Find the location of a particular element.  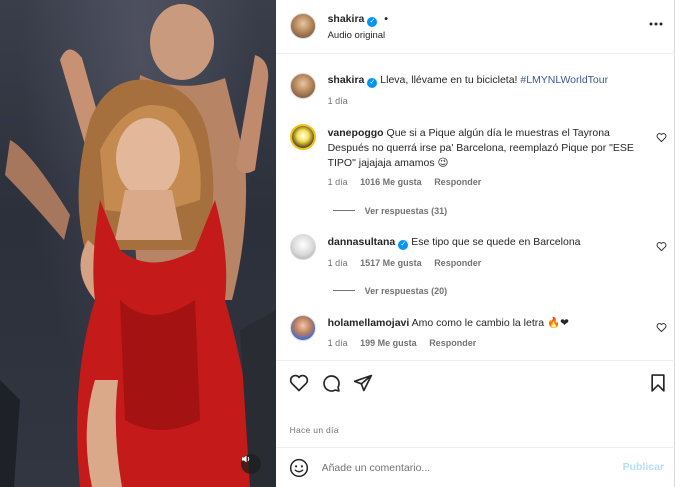

comment-composer: Publicar is located at coordinates (475, 467).